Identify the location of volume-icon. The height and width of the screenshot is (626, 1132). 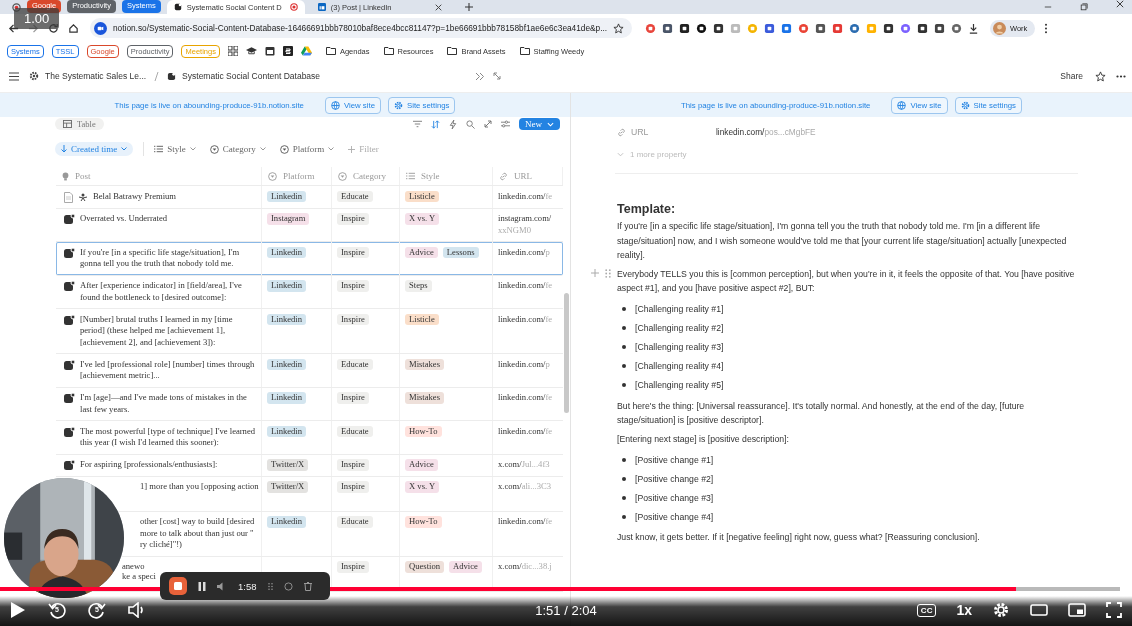
(137, 610).